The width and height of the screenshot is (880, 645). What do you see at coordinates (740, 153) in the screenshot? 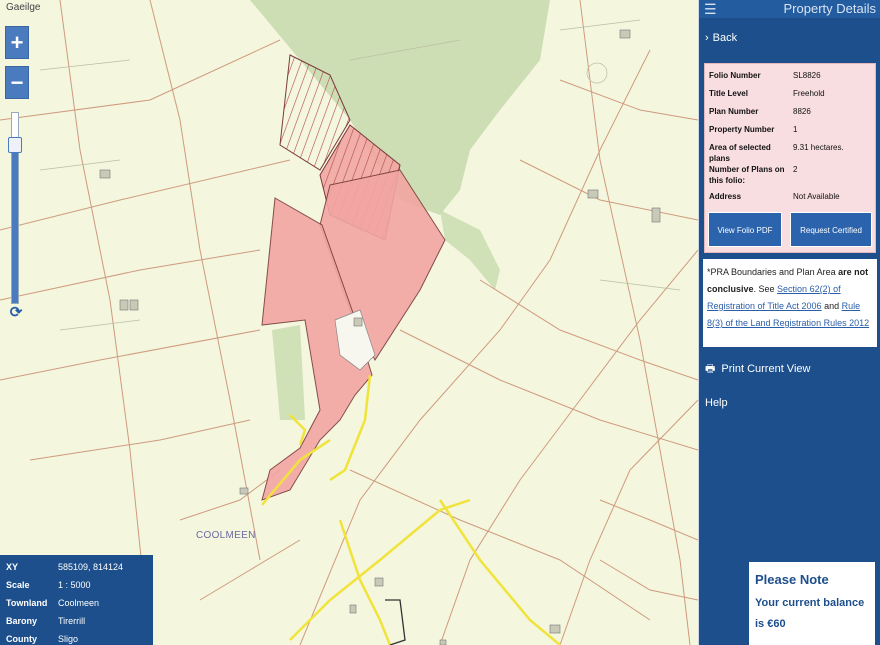
I see `detail-key: Area of selected plans` at bounding box center [740, 153].